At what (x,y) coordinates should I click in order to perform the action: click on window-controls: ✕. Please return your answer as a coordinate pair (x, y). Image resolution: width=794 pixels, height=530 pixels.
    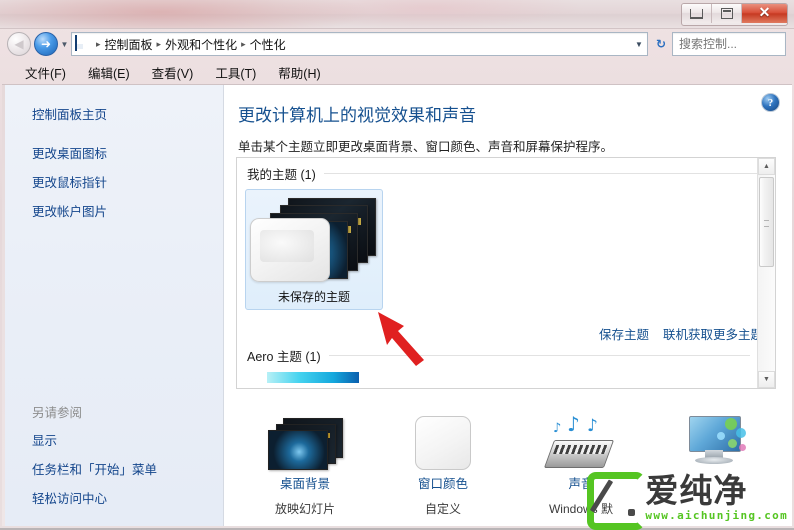
    Looking at the image, I should click on (734, 14).